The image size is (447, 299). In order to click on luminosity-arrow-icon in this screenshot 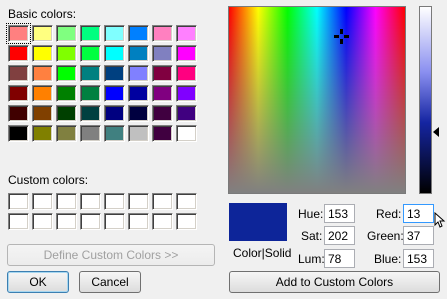, I will do `click(436, 132)`.